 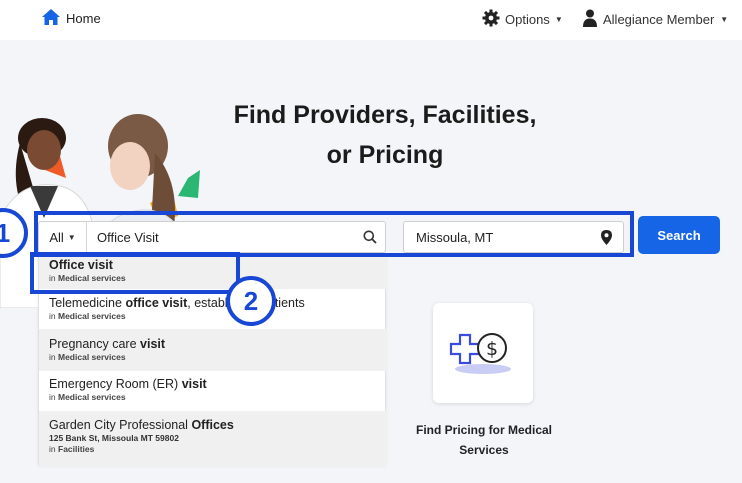 I want to click on member-menu: Allegiance Member ▼, so click(x=655, y=19).